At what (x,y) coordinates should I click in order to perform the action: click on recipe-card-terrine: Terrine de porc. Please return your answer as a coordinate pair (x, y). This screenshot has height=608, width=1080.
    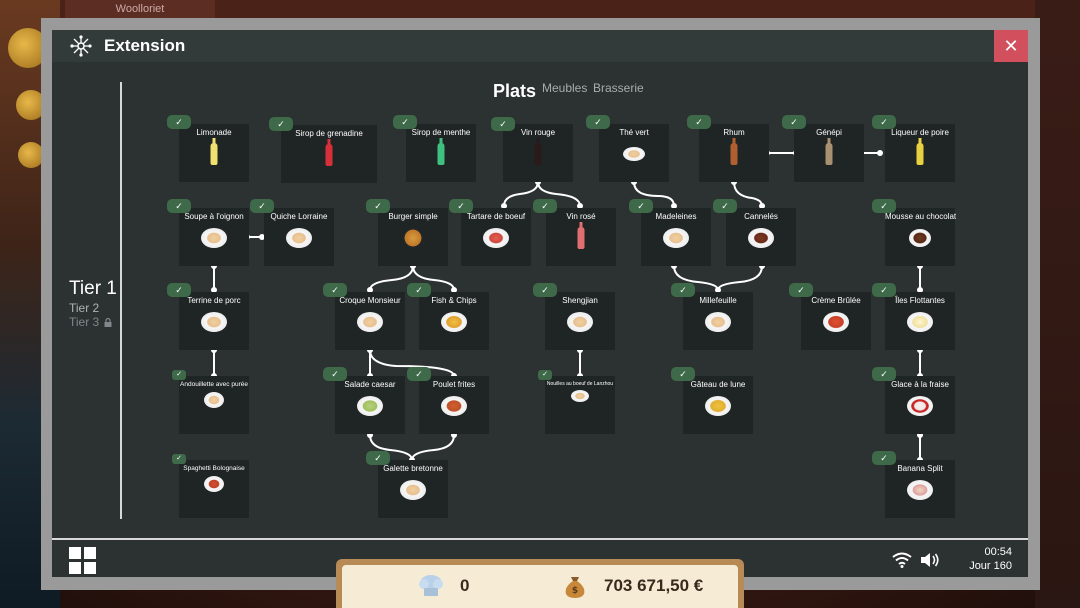
    Looking at the image, I should click on (214, 321).